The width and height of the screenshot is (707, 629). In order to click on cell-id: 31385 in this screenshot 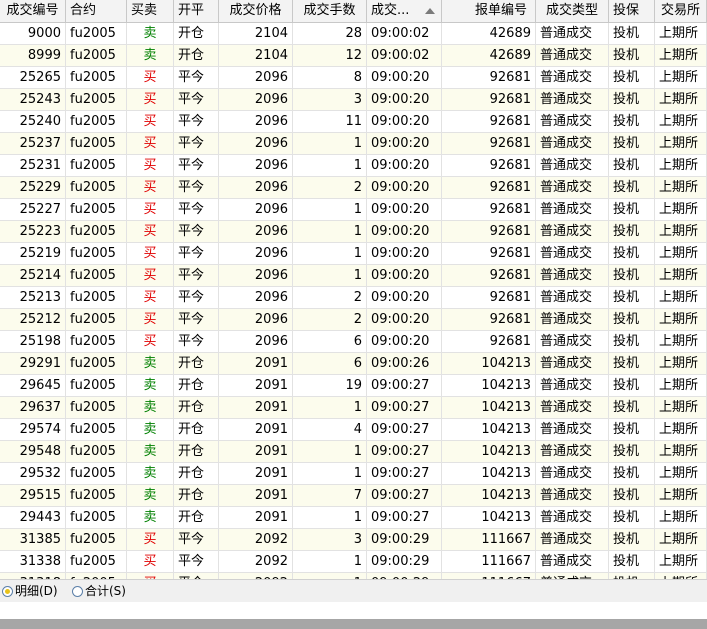, I will do `click(33, 540)`.